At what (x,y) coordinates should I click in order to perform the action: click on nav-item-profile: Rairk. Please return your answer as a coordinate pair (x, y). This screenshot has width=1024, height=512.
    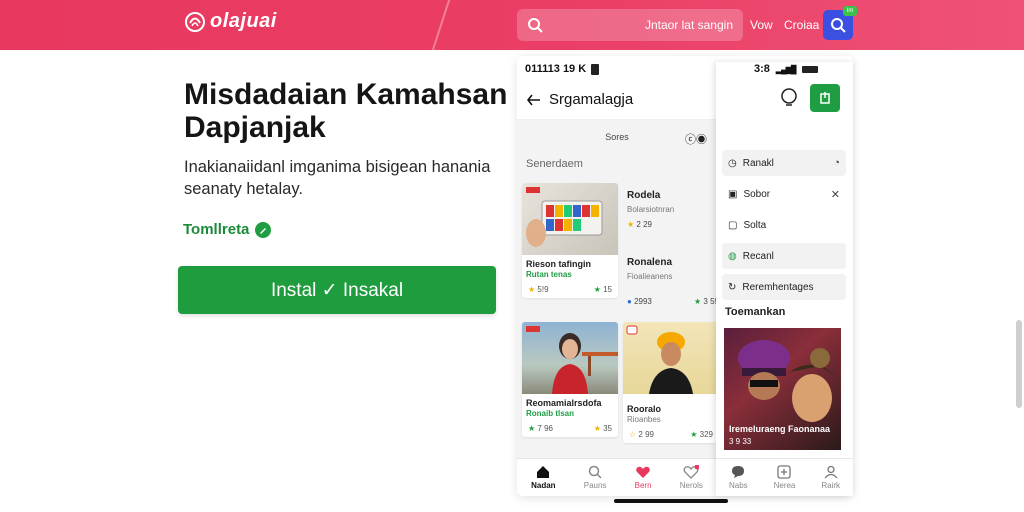
    Looking at the image, I should click on (830, 477).